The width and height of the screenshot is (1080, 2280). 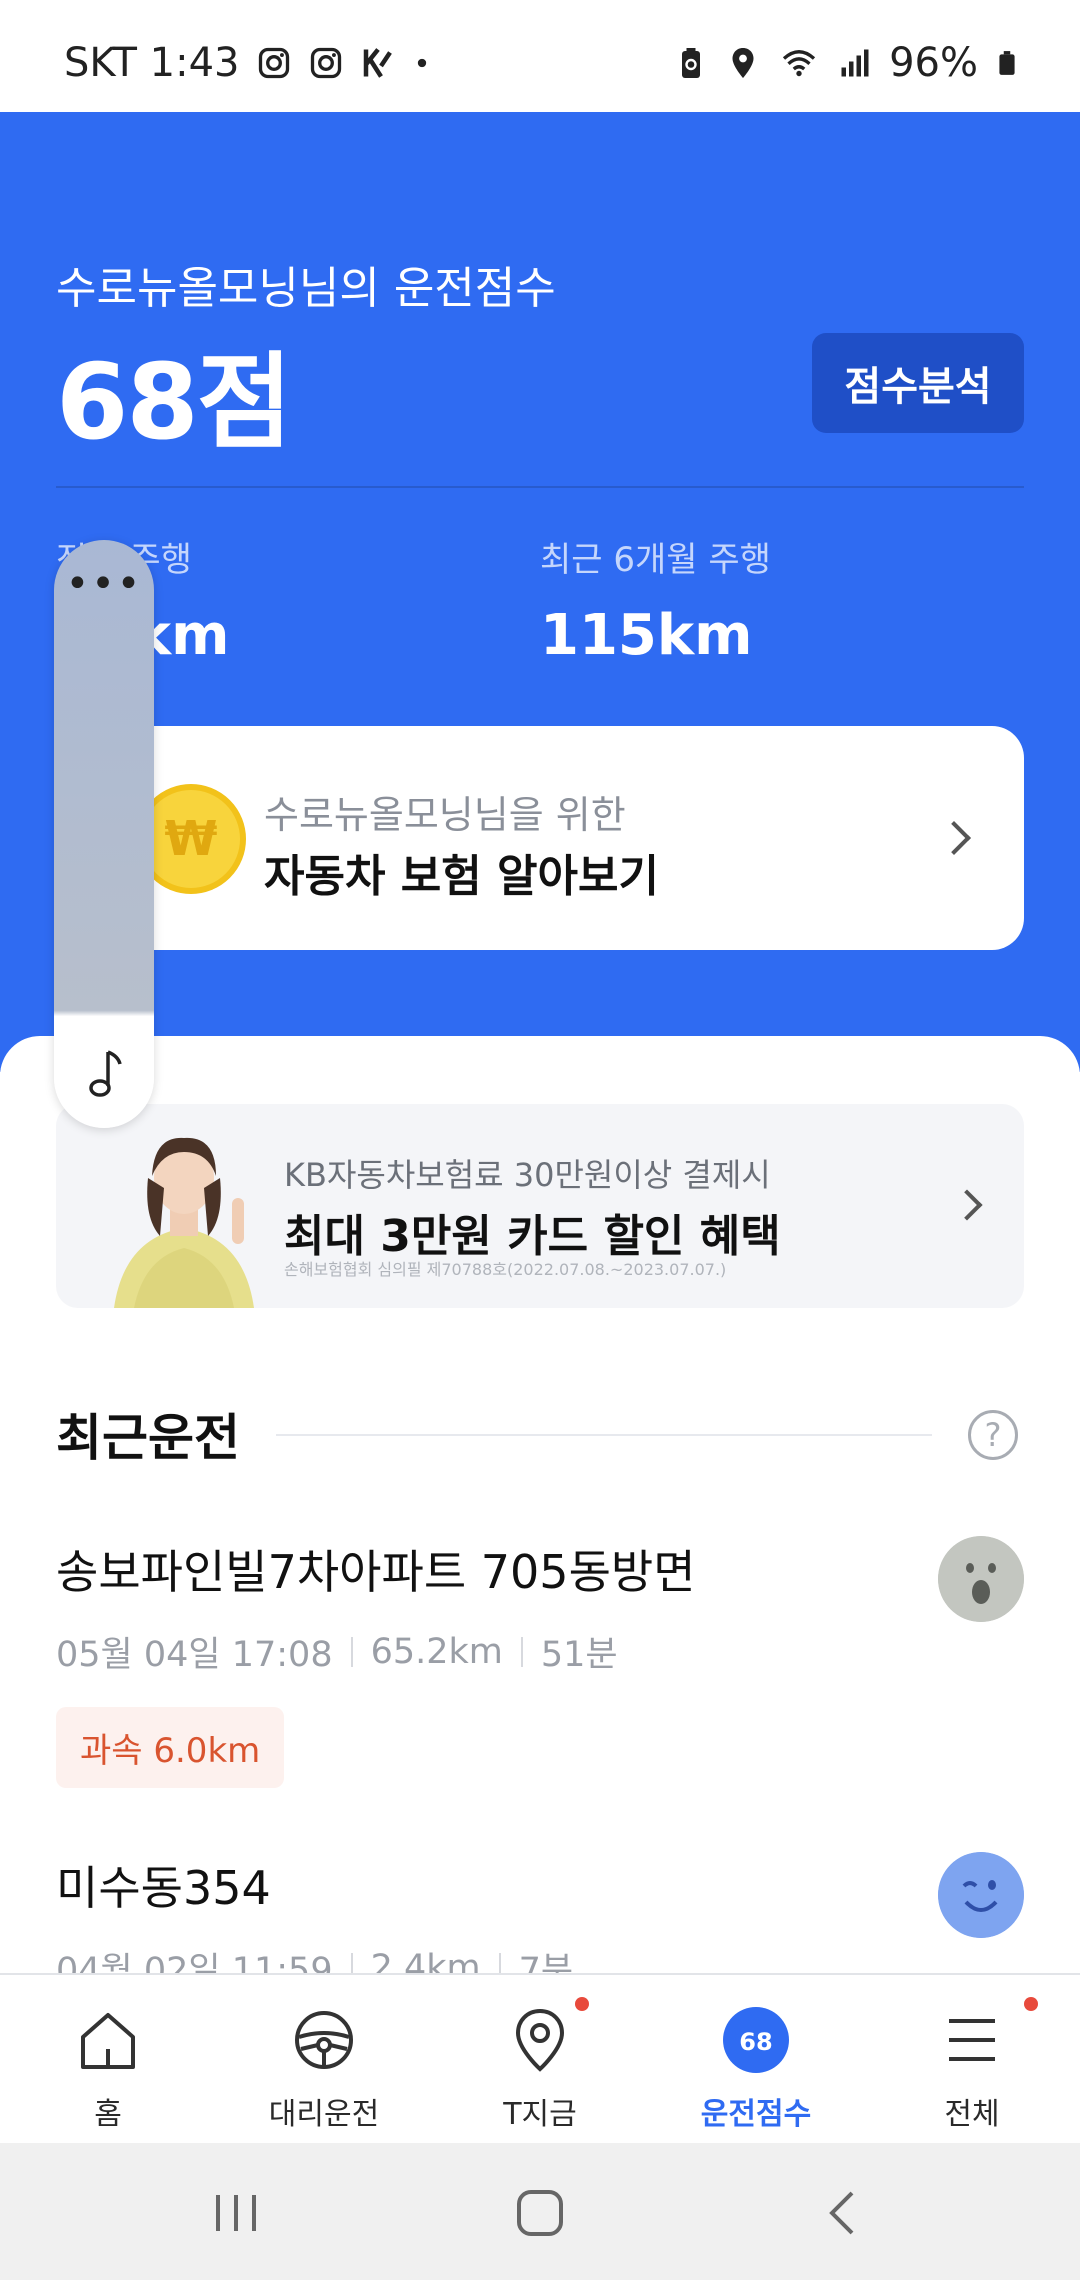 What do you see at coordinates (972, 2040) in the screenshot?
I see `menu-icon` at bounding box center [972, 2040].